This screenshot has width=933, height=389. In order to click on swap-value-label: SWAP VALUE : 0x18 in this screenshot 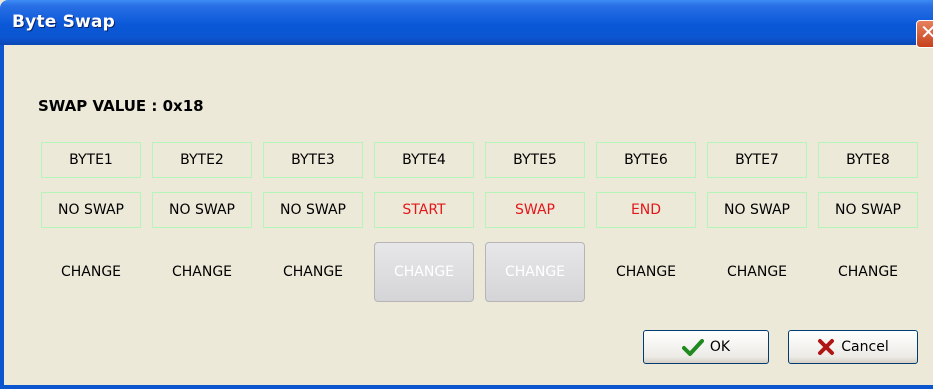, I will do `click(121, 106)`.